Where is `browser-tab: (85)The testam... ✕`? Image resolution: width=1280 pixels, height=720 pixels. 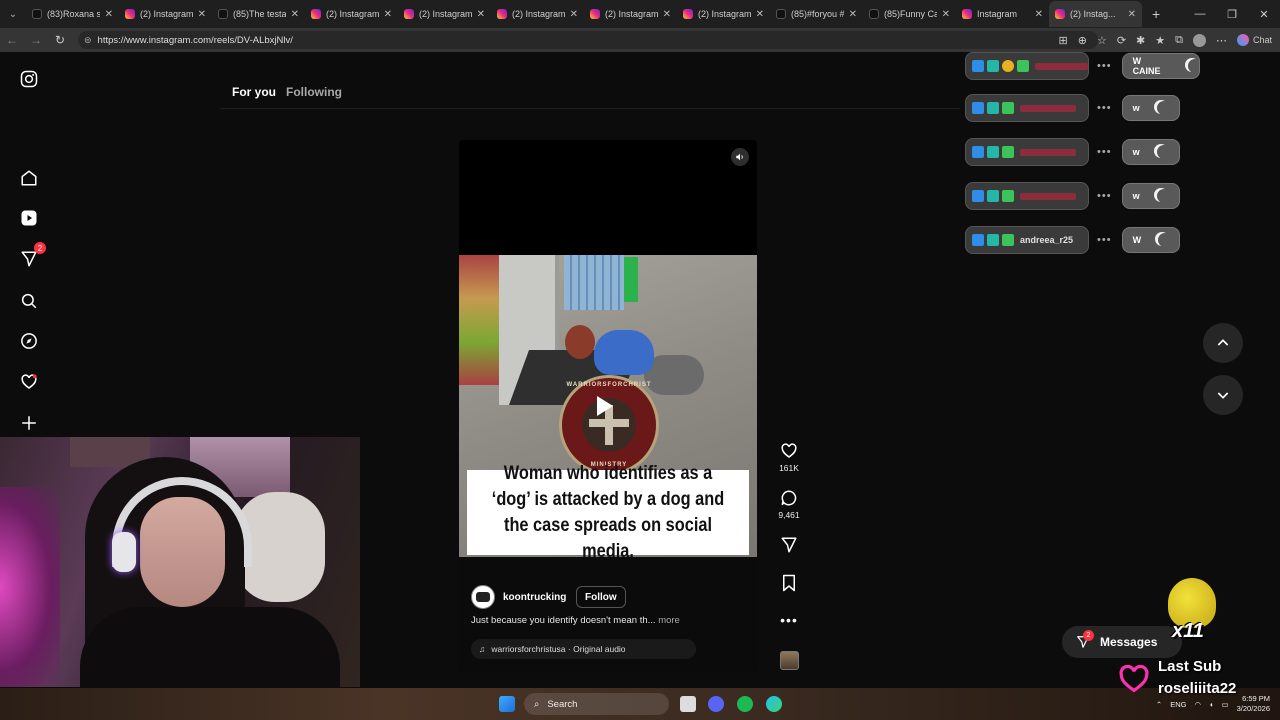 browser-tab: (85)The testam... ✕ is located at coordinates (258, 14).